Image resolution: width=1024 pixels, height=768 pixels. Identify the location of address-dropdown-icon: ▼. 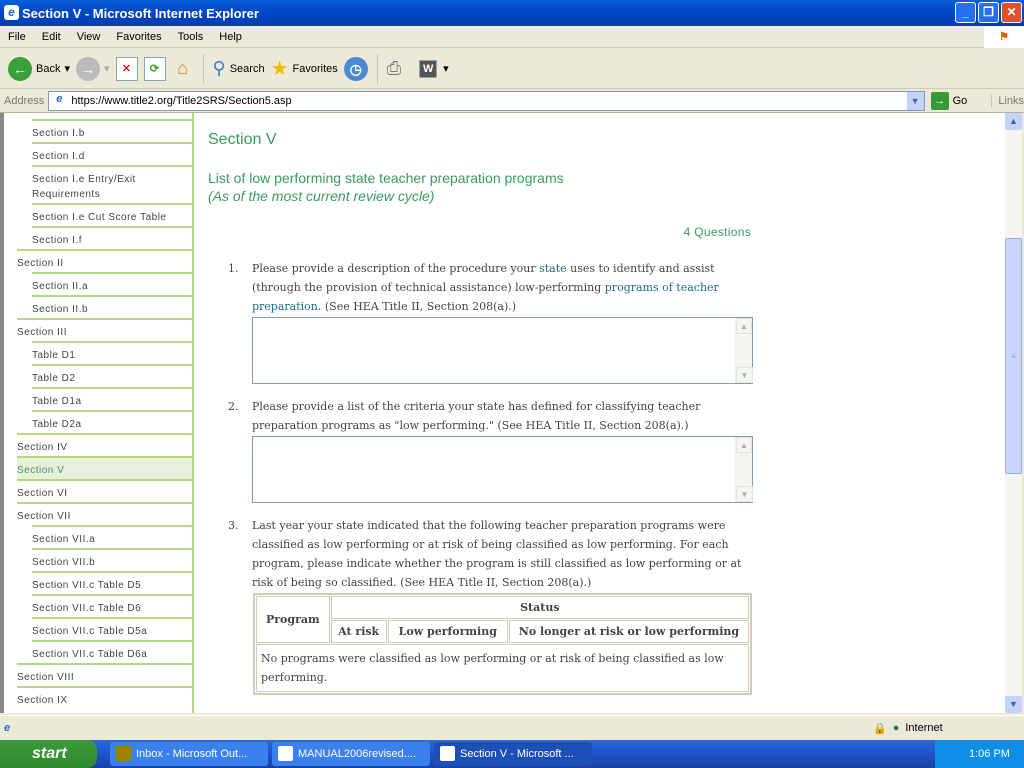
(915, 100).